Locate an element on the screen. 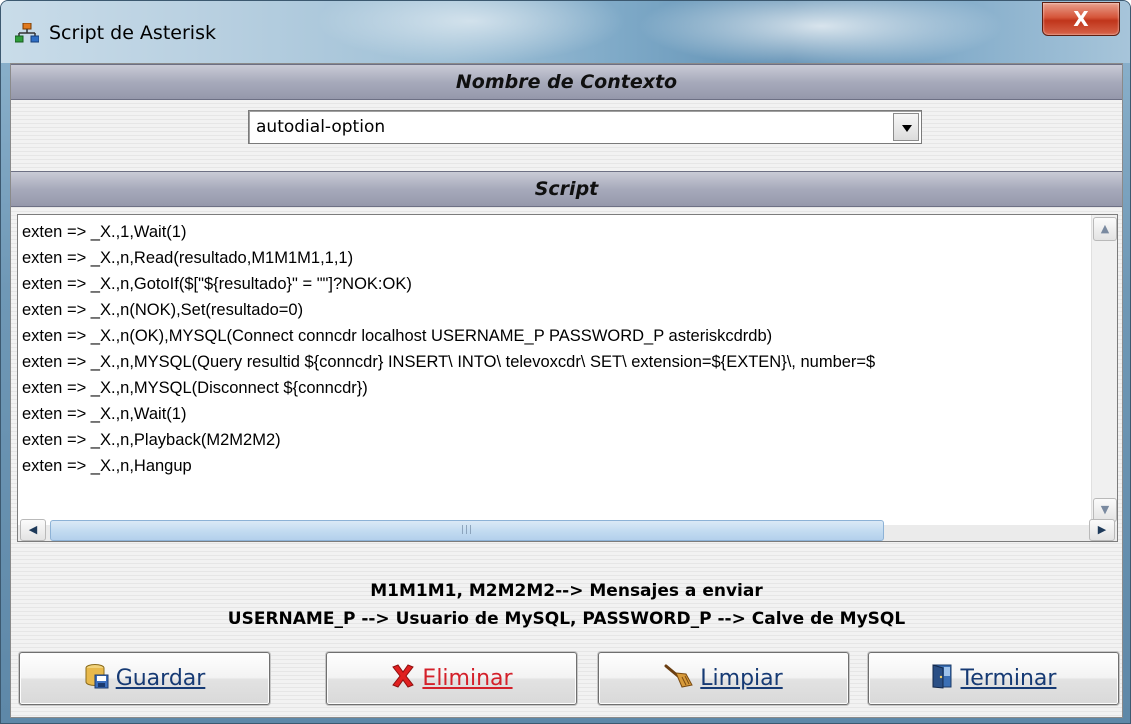 The width and height of the screenshot is (1131, 724). title-bar: Script de Asterisk X is located at coordinates (565, 32).